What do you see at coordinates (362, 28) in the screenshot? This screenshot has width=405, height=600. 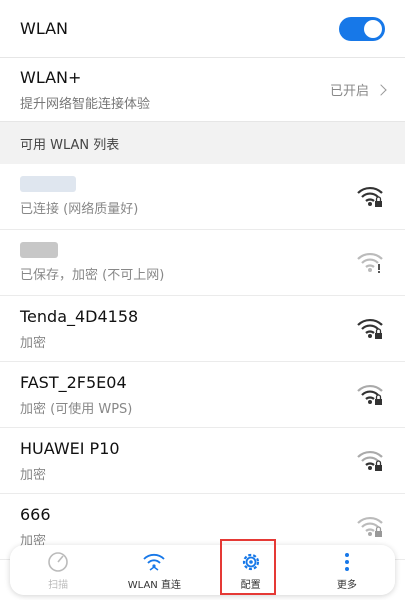 I see `wlan-switch` at bounding box center [362, 28].